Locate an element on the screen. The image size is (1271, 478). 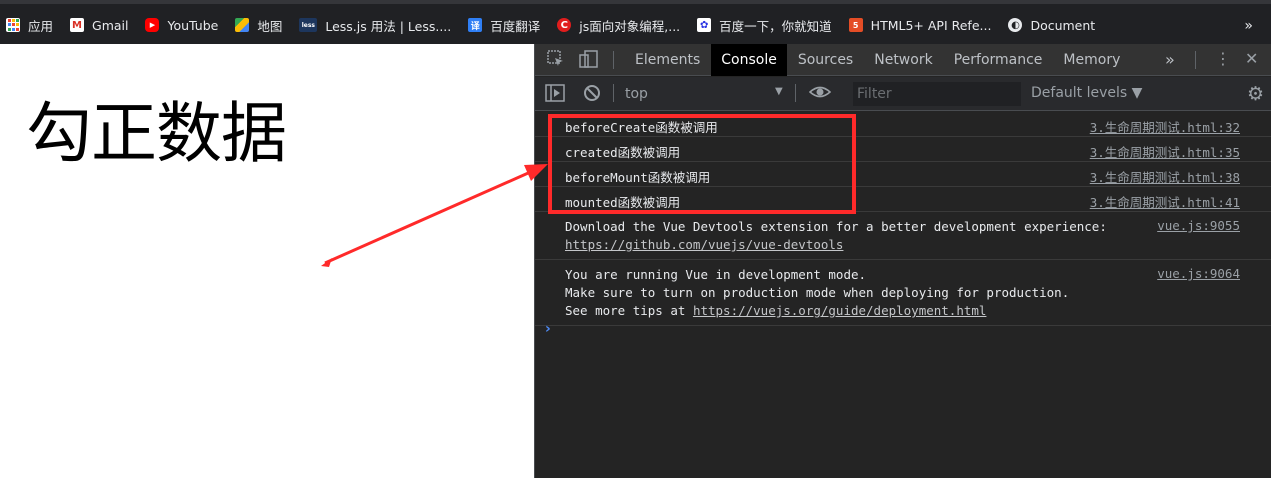
bookmarks-overflow-button: » is located at coordinates (1248, 26).